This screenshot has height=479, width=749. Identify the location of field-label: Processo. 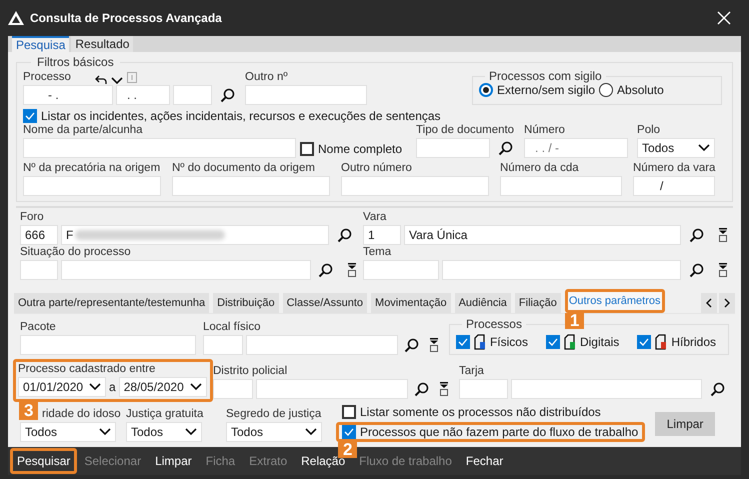
(47, 77).